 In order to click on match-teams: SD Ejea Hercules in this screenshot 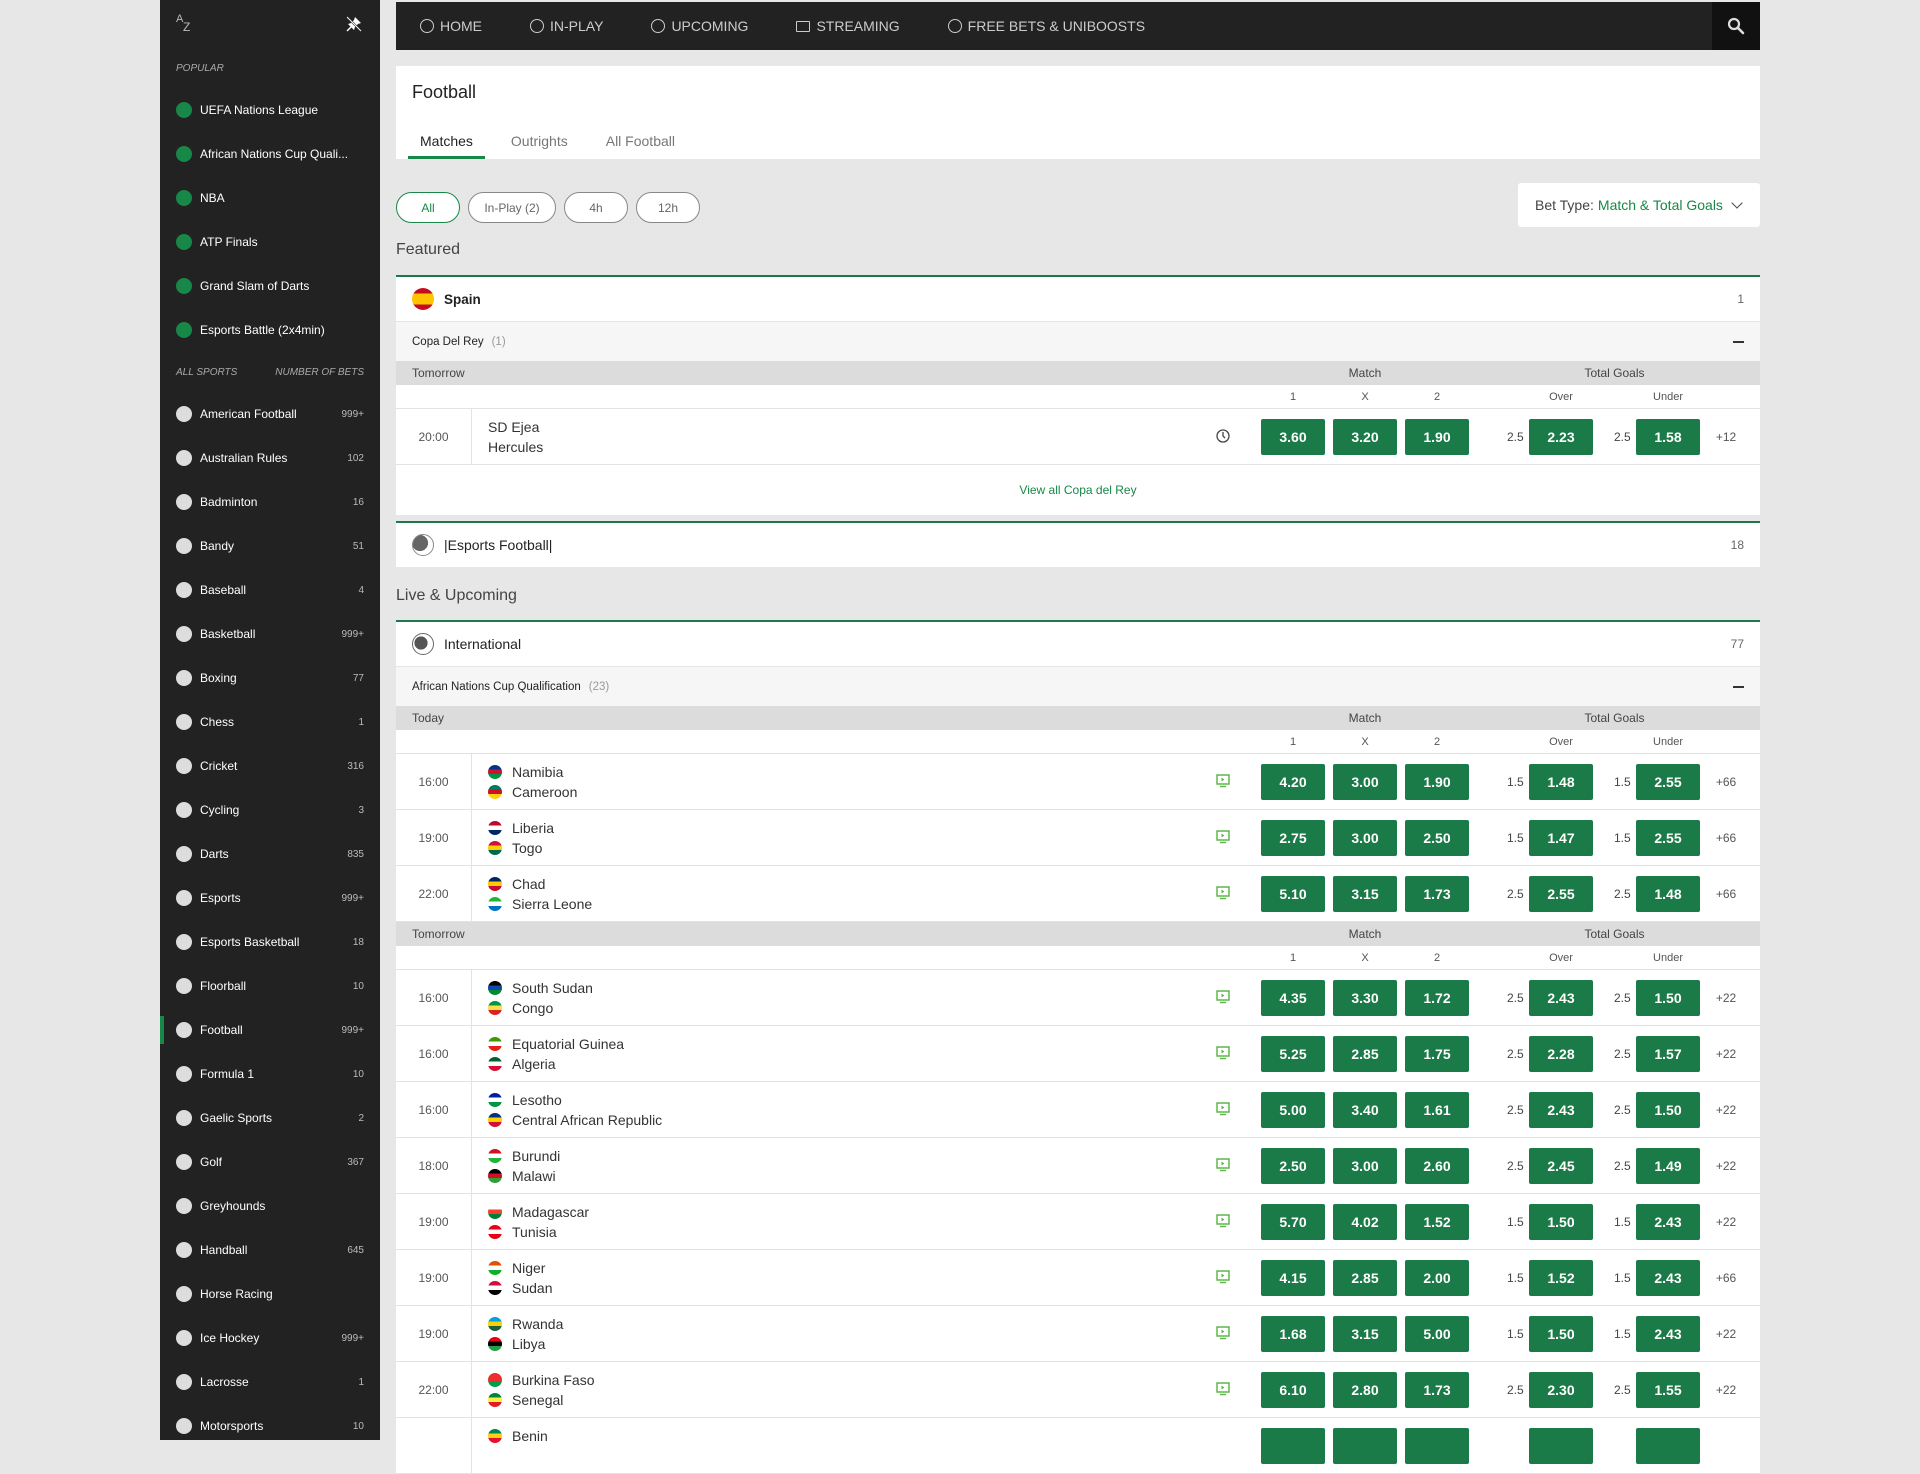, I will do `click(515, 437)`.